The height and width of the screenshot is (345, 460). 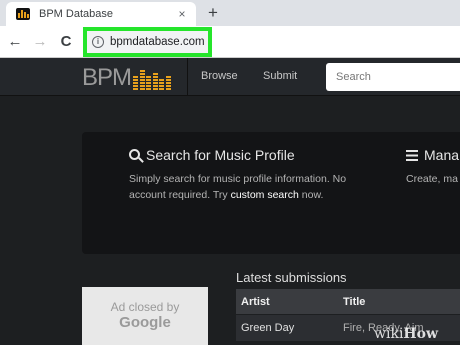 I want to click on google-text: Google, so click(x=145, y=322).